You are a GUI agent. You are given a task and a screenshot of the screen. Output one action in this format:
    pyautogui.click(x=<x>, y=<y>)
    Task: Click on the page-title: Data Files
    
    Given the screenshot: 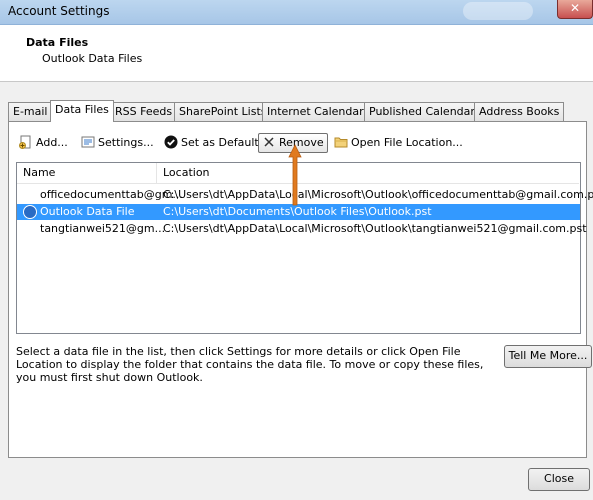 What is the action you would take?
    pyautogui.click(x=57, y=42)
    